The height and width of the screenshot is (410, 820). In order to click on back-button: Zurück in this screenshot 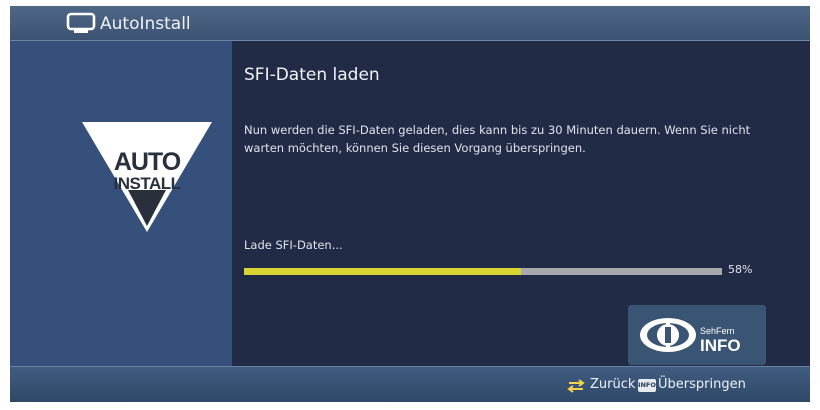, I will do `click(612, 384)`.